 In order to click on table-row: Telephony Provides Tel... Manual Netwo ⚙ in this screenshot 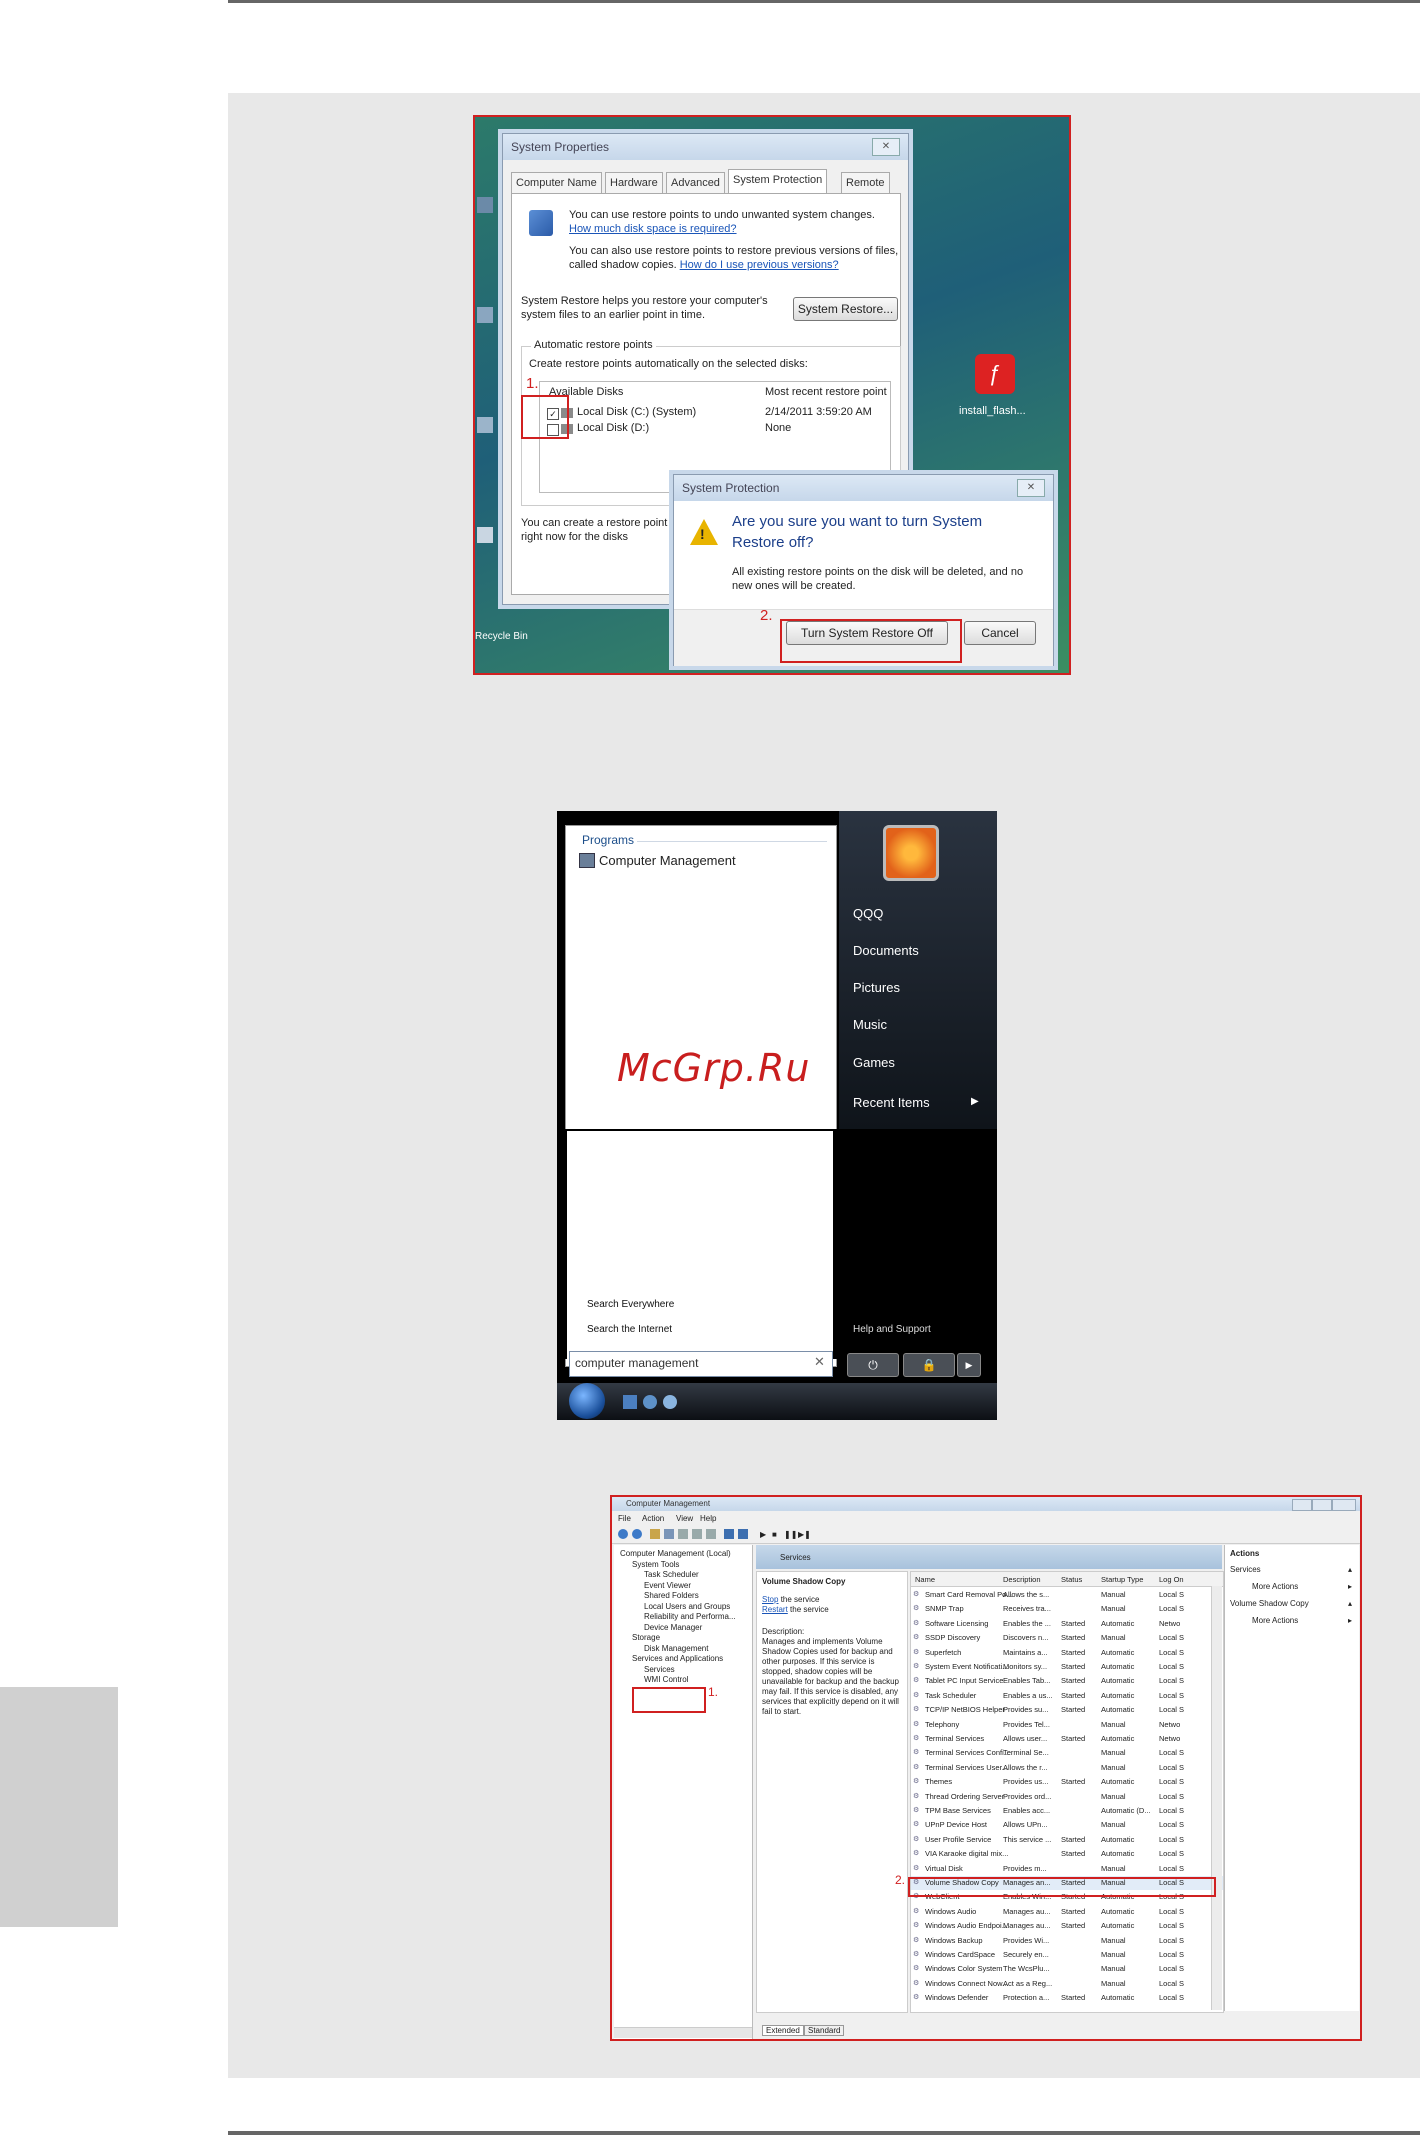, I will do `click(1067, 1725)`.